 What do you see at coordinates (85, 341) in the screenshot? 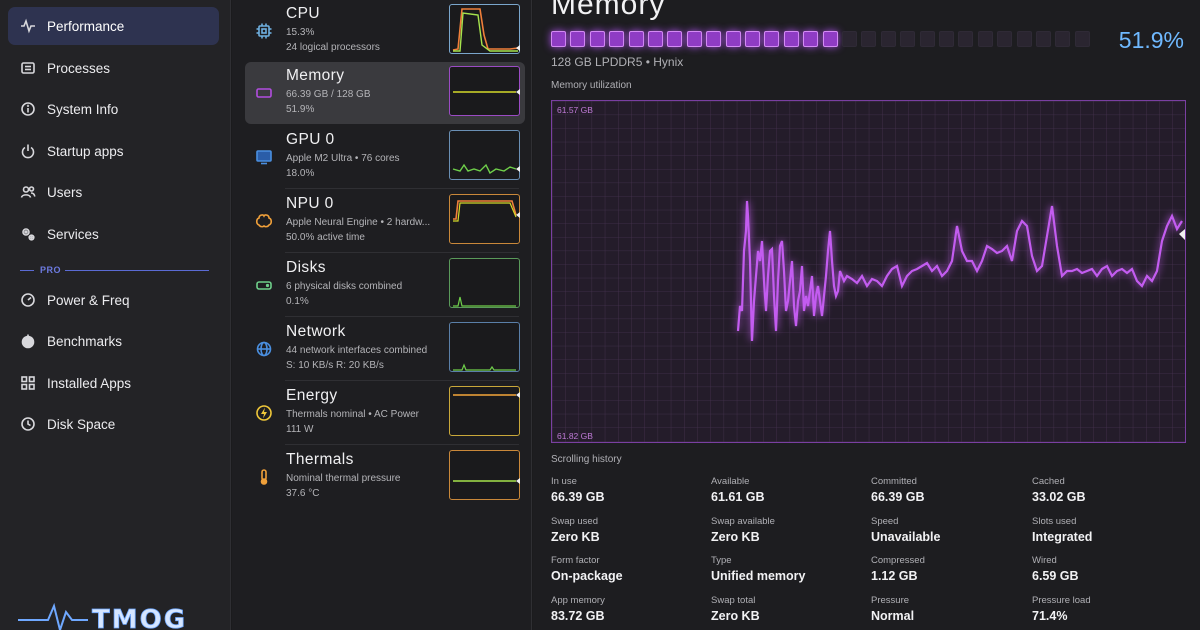
I see `sidebar-item-label: Benchmarks` at bounding box center [85, 341].